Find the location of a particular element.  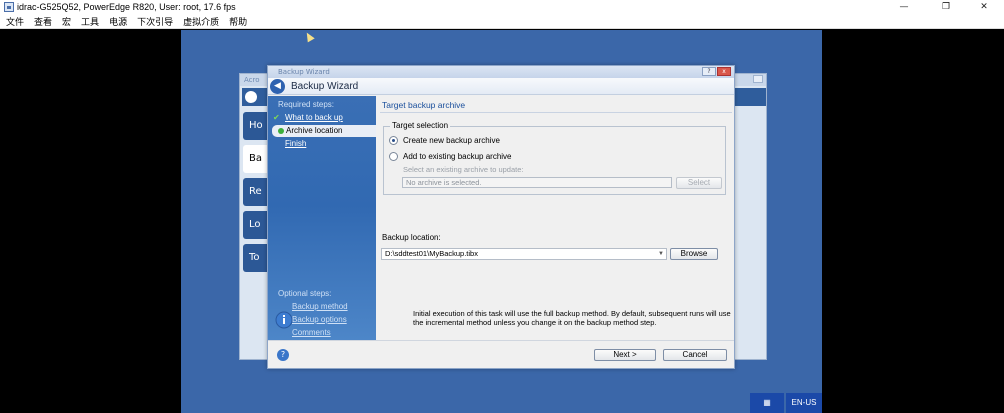

required-steps-label: Required steps: is located at coordinates (306, 104).